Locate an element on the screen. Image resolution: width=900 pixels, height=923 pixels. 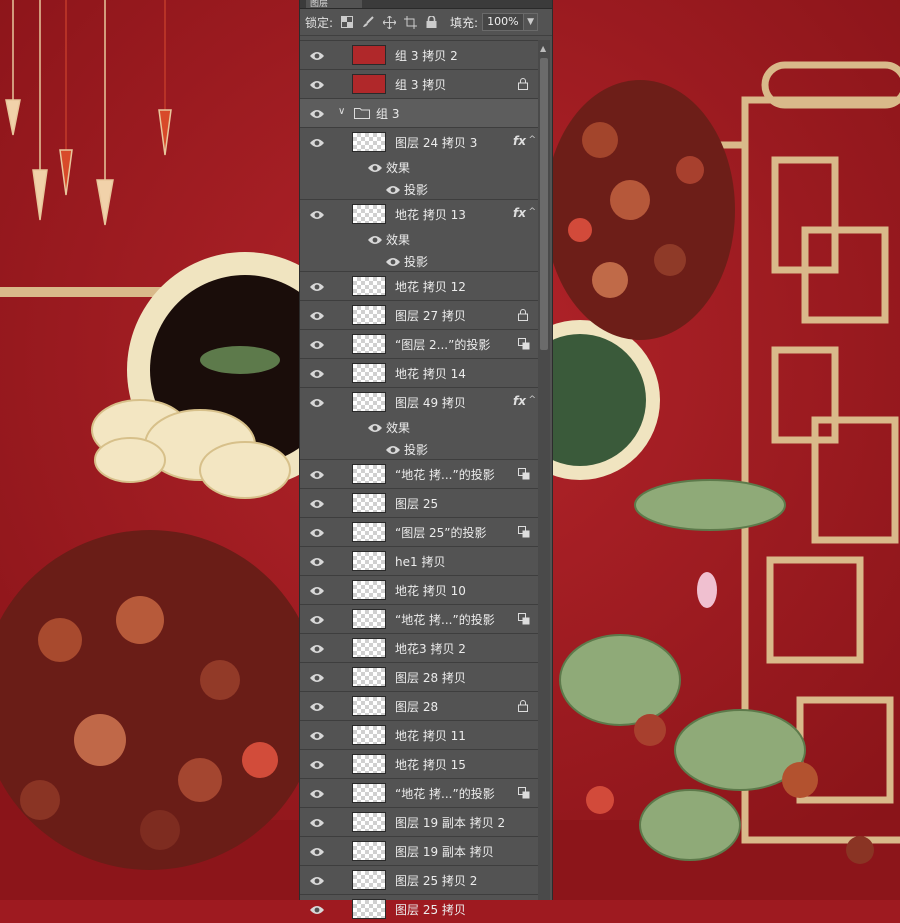
layer-name: 地花 拷贝 14 is located at coordinates (430, 374).